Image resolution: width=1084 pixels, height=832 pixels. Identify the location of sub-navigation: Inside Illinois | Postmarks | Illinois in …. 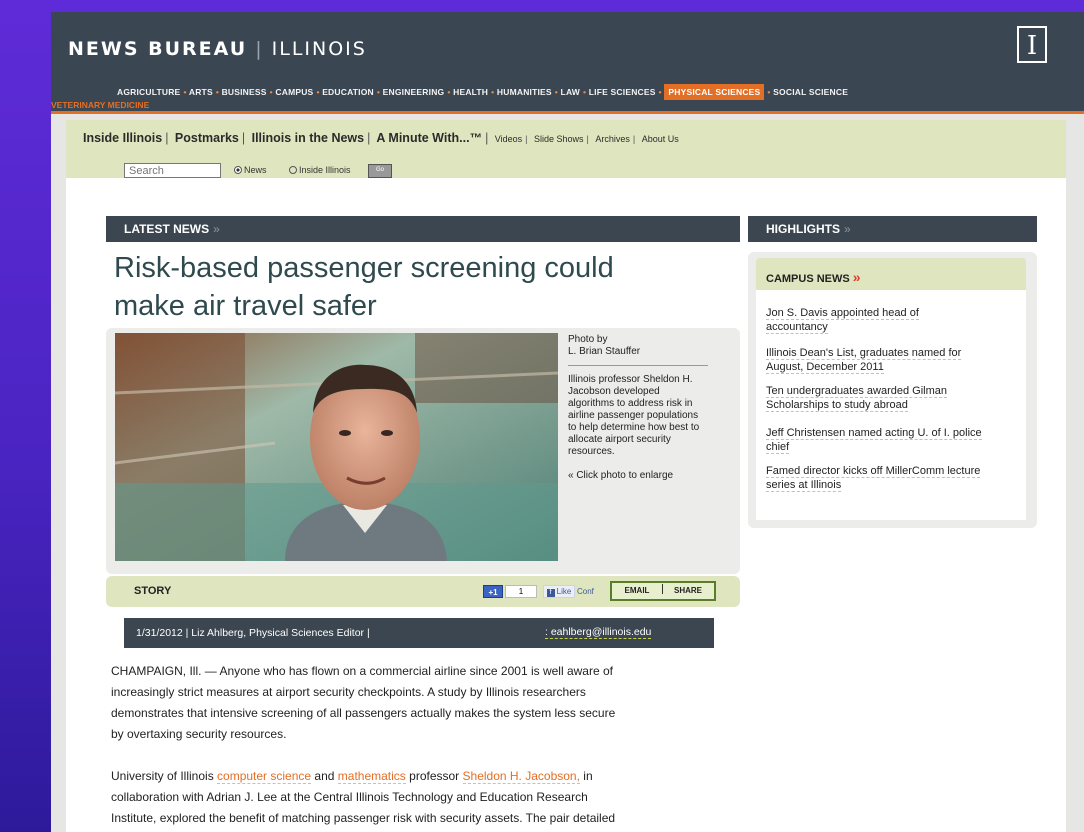
(566, 149).